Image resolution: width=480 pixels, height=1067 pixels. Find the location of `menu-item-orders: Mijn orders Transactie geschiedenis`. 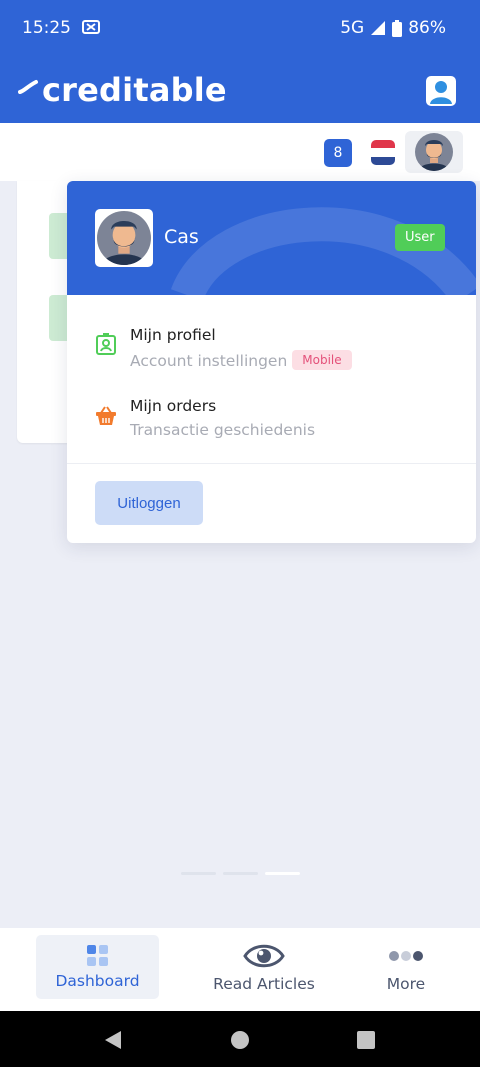

menu-item-orders: Mijn orders Transactie geschiedenis is located at coordinates (275, 427).